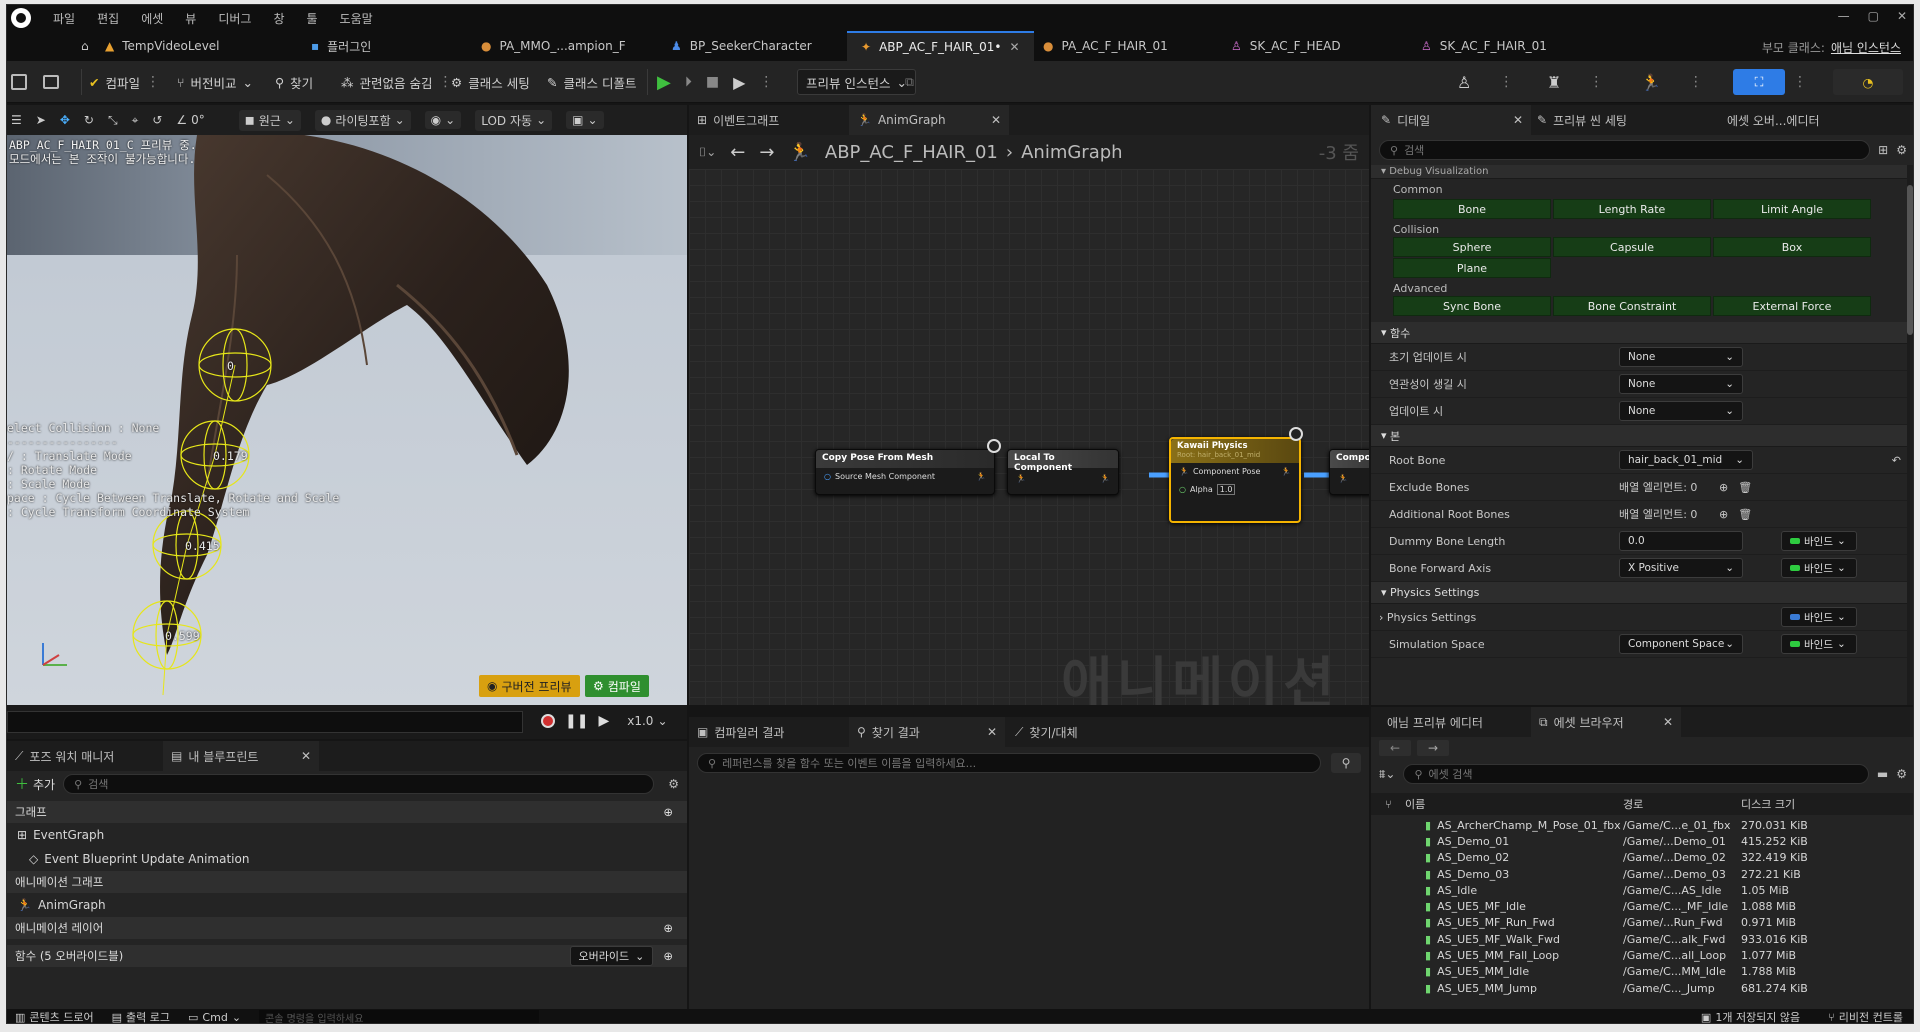 The height and width of the screenshot is (1032, 1920). What do you see at coordinates (514, 120) in the screenshot?
I see `lod-dropdown: LOD 자동 ⌄` at bounding box center [514, 120].